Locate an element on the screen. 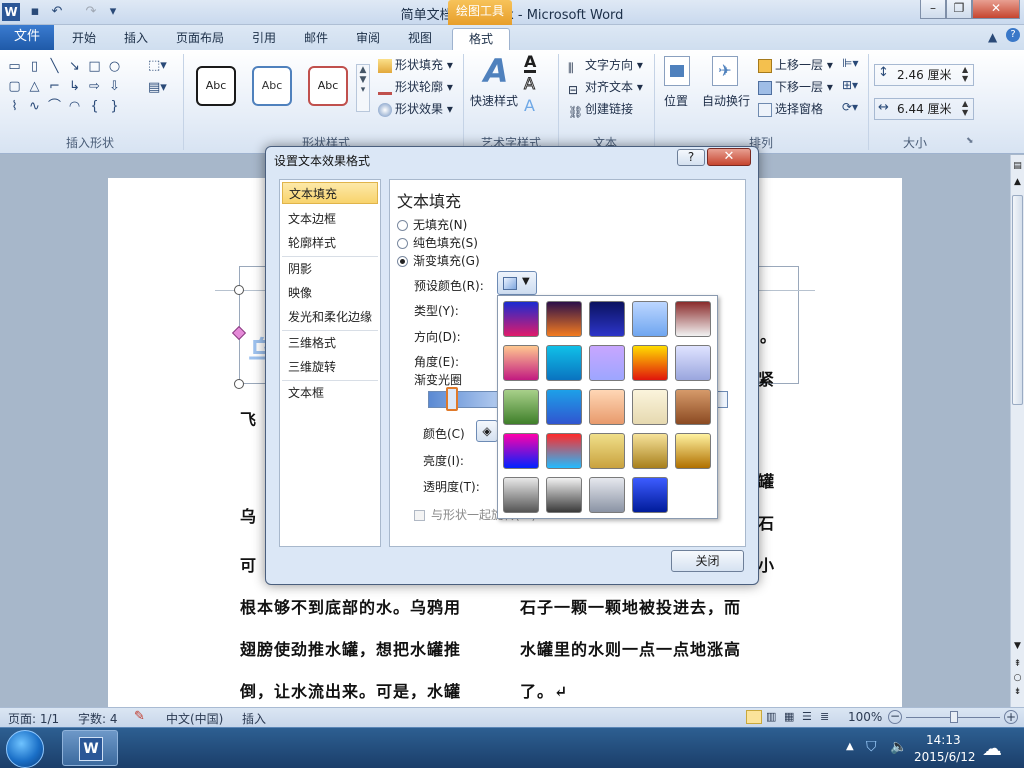  shapes-gallery: ▭ ▯ ╲ ↘ □ ○ ▢ △ ⌐ ↳ ⇨ ⇩ ⌇ ∿ ⌒ ◠ { } is located at coordinates (76, 89).